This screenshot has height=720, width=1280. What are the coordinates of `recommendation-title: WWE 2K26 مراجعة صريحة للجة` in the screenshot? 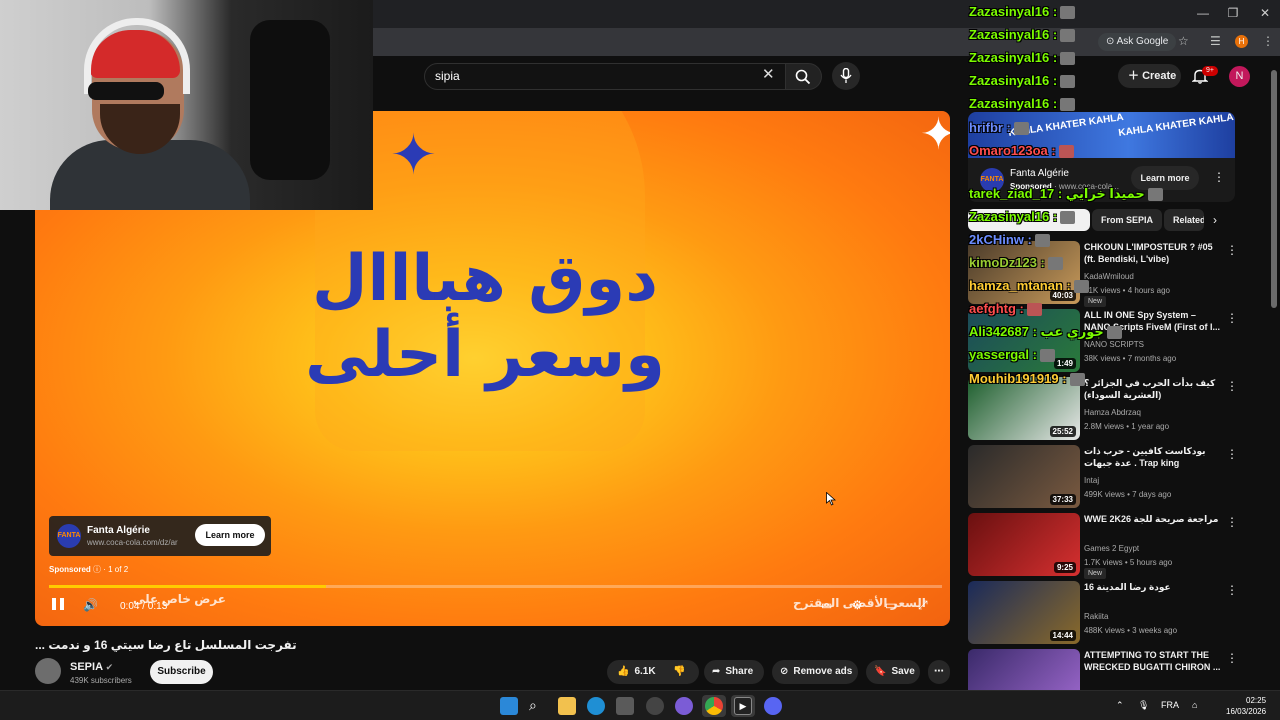 It's located at (1154, 519).